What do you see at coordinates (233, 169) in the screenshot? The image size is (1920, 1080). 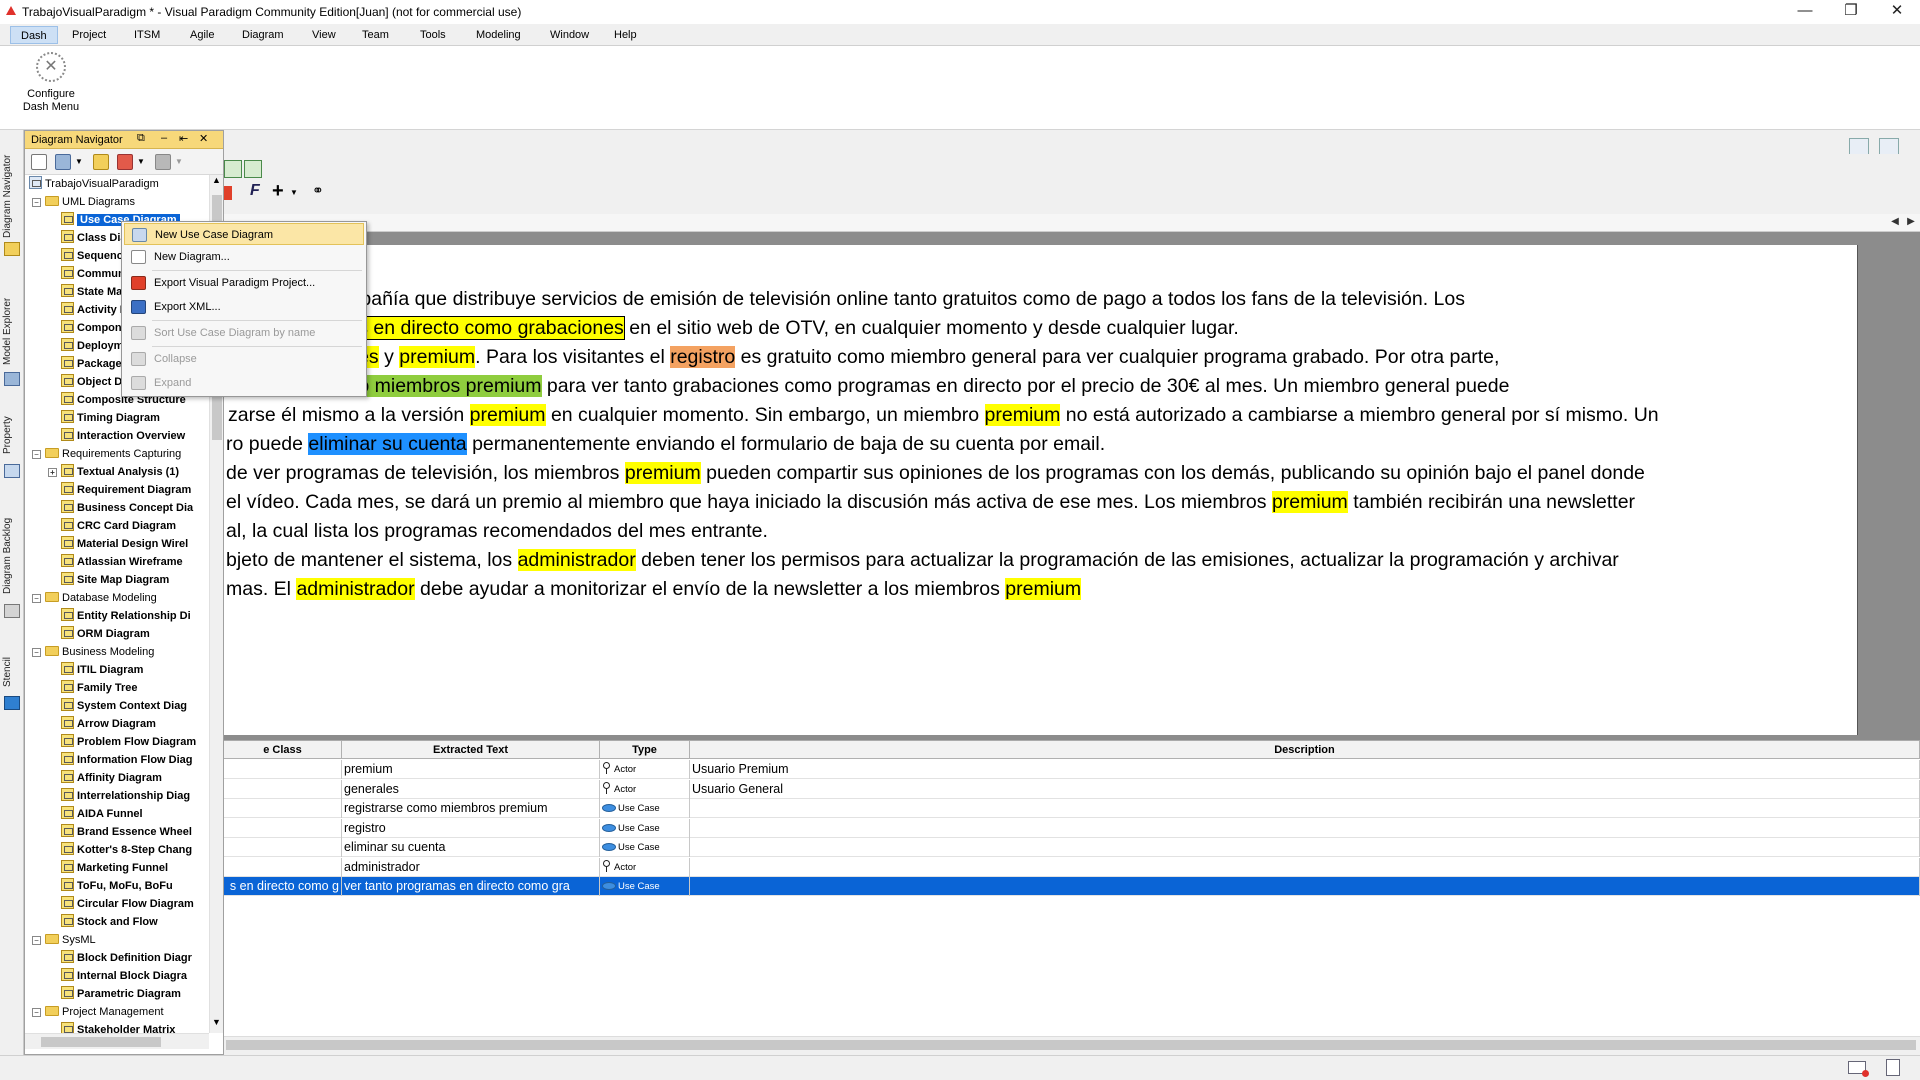 I see `grid-icon` at bounding box center [233, 169].